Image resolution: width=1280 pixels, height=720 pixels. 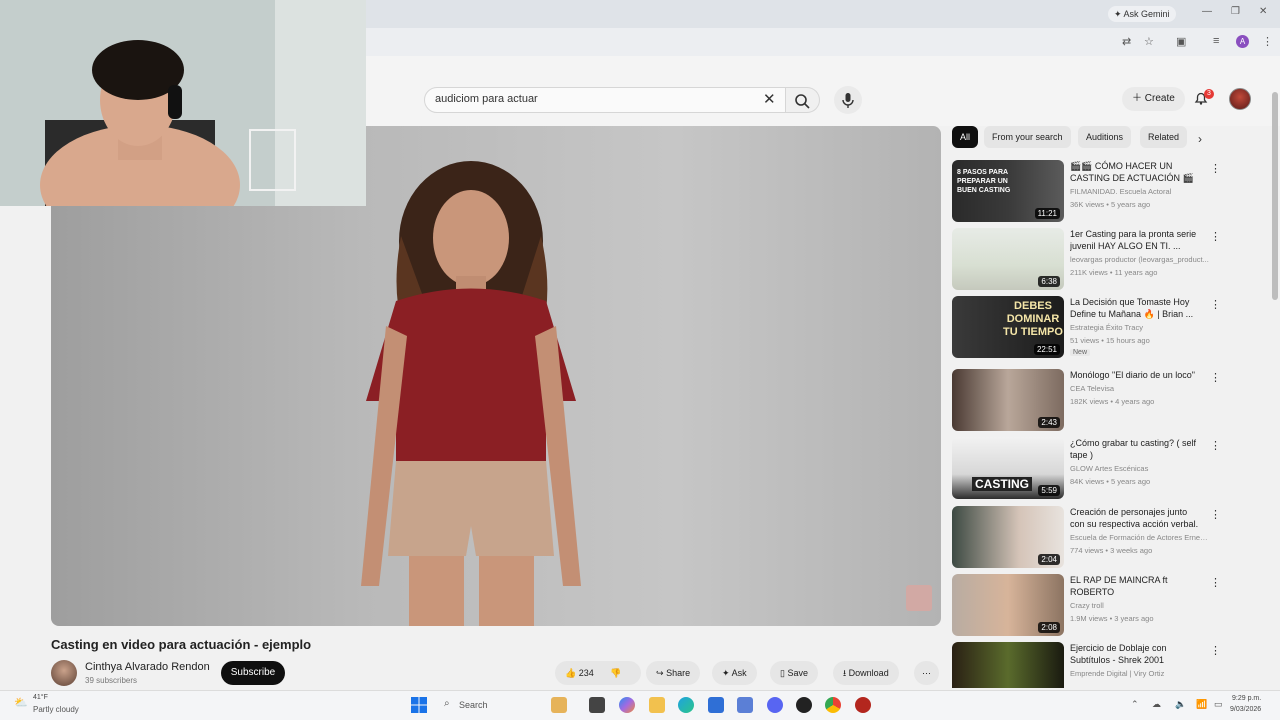 What do you see at coordinates (745, 705) in the screenshot?
I see `mail-icon` at bounding box center [745, 705].